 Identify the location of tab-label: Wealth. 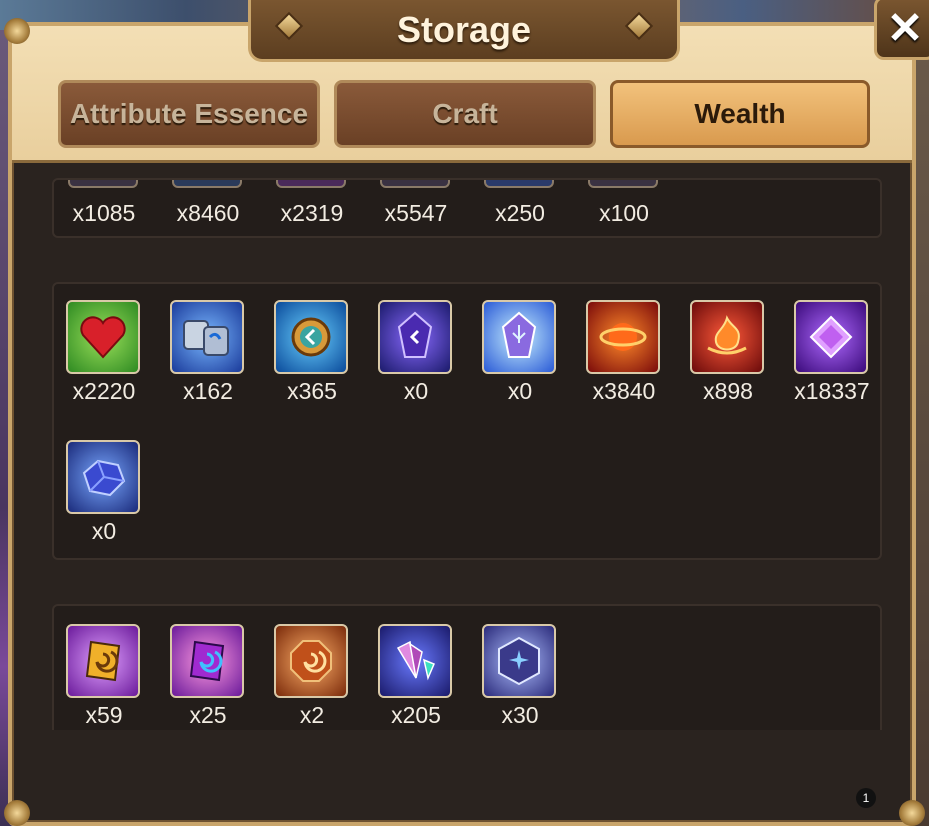
(740, 113).